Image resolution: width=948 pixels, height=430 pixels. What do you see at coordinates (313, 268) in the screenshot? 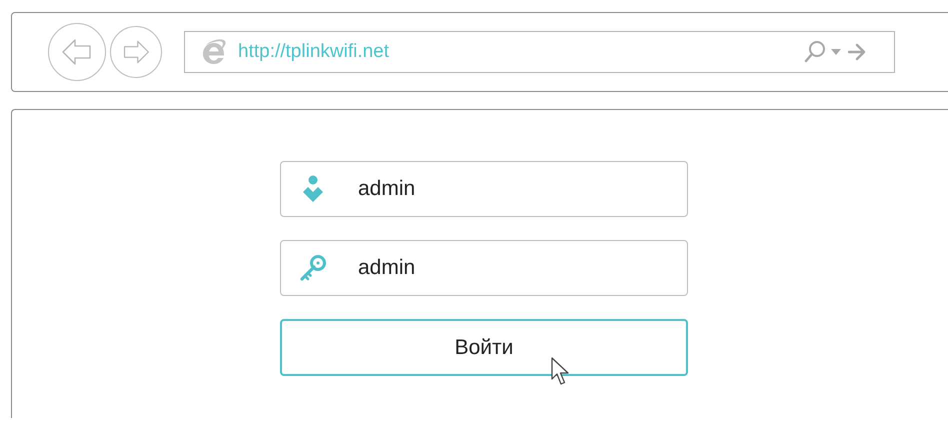
I see `key-icon` at bounding box center [313, 268].